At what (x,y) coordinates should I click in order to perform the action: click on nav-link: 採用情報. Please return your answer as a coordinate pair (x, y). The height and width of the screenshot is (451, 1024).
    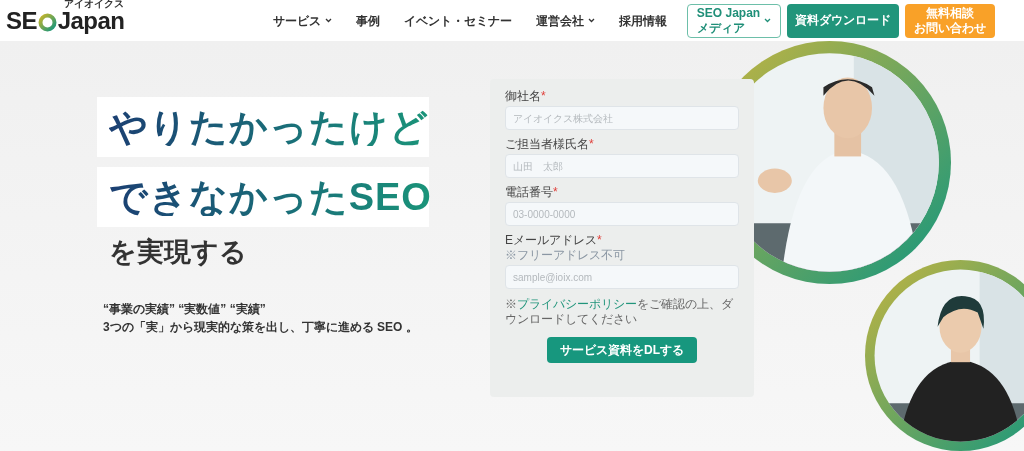
    Looking at the image, I should click on (643, 20).